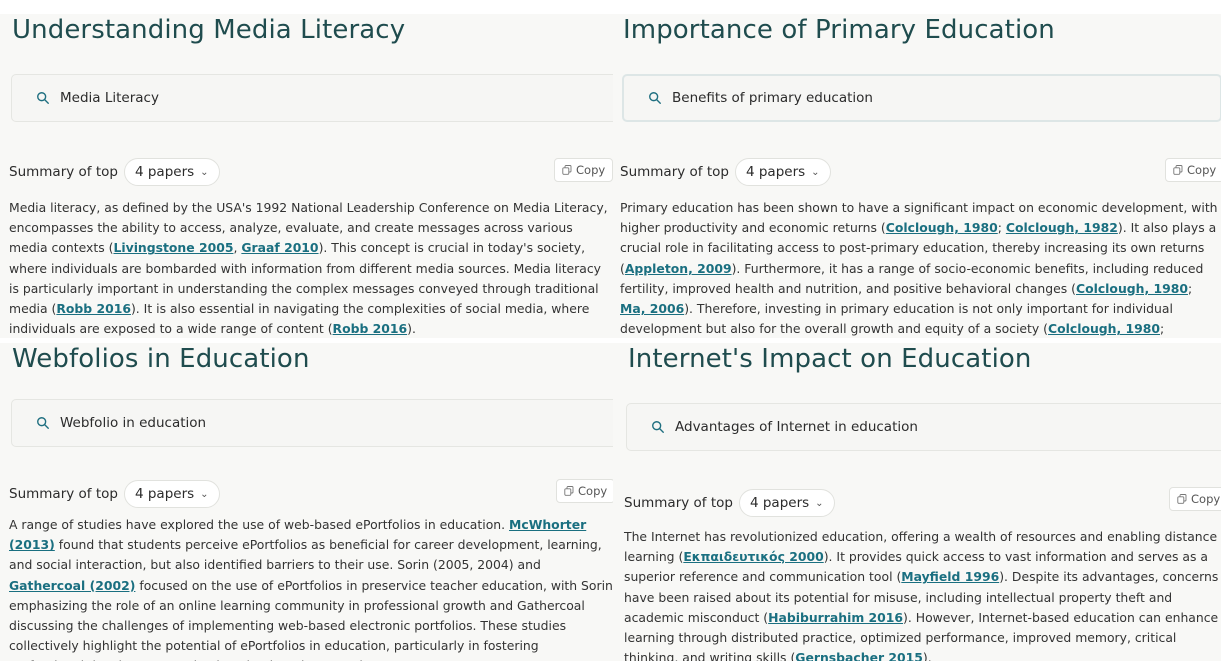 The image size is (1221, 661). I want to click on citation-link: Mayfield 1996, so click(950, 576).